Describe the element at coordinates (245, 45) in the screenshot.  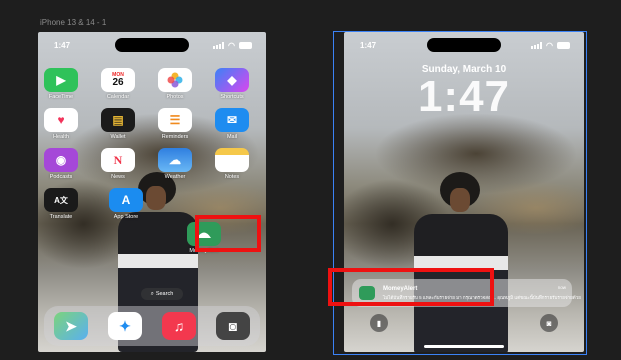
I see `battery-icon` at that location.